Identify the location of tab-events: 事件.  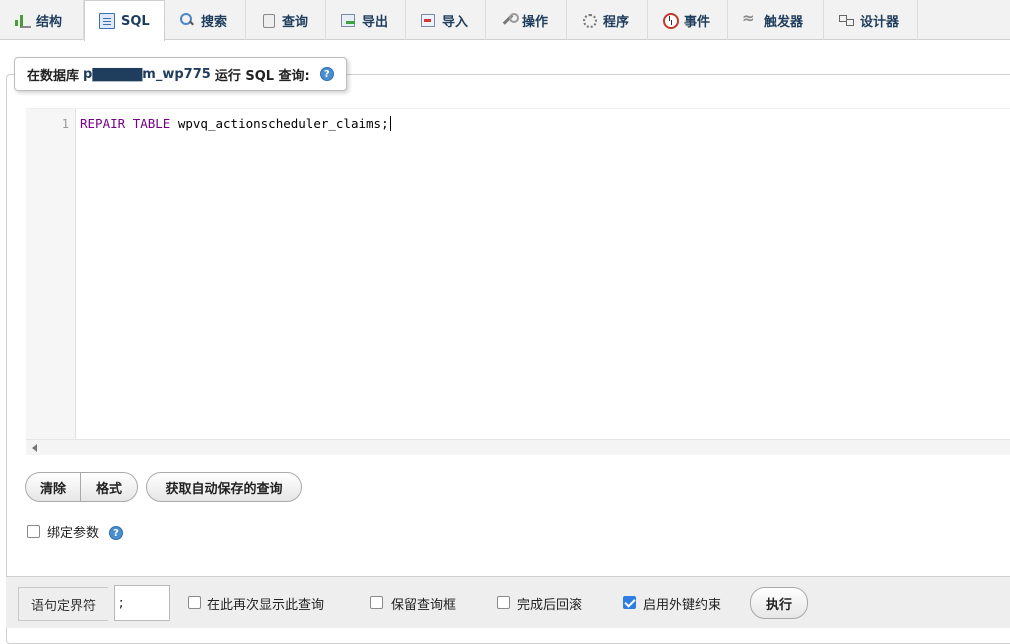
(688, 20).